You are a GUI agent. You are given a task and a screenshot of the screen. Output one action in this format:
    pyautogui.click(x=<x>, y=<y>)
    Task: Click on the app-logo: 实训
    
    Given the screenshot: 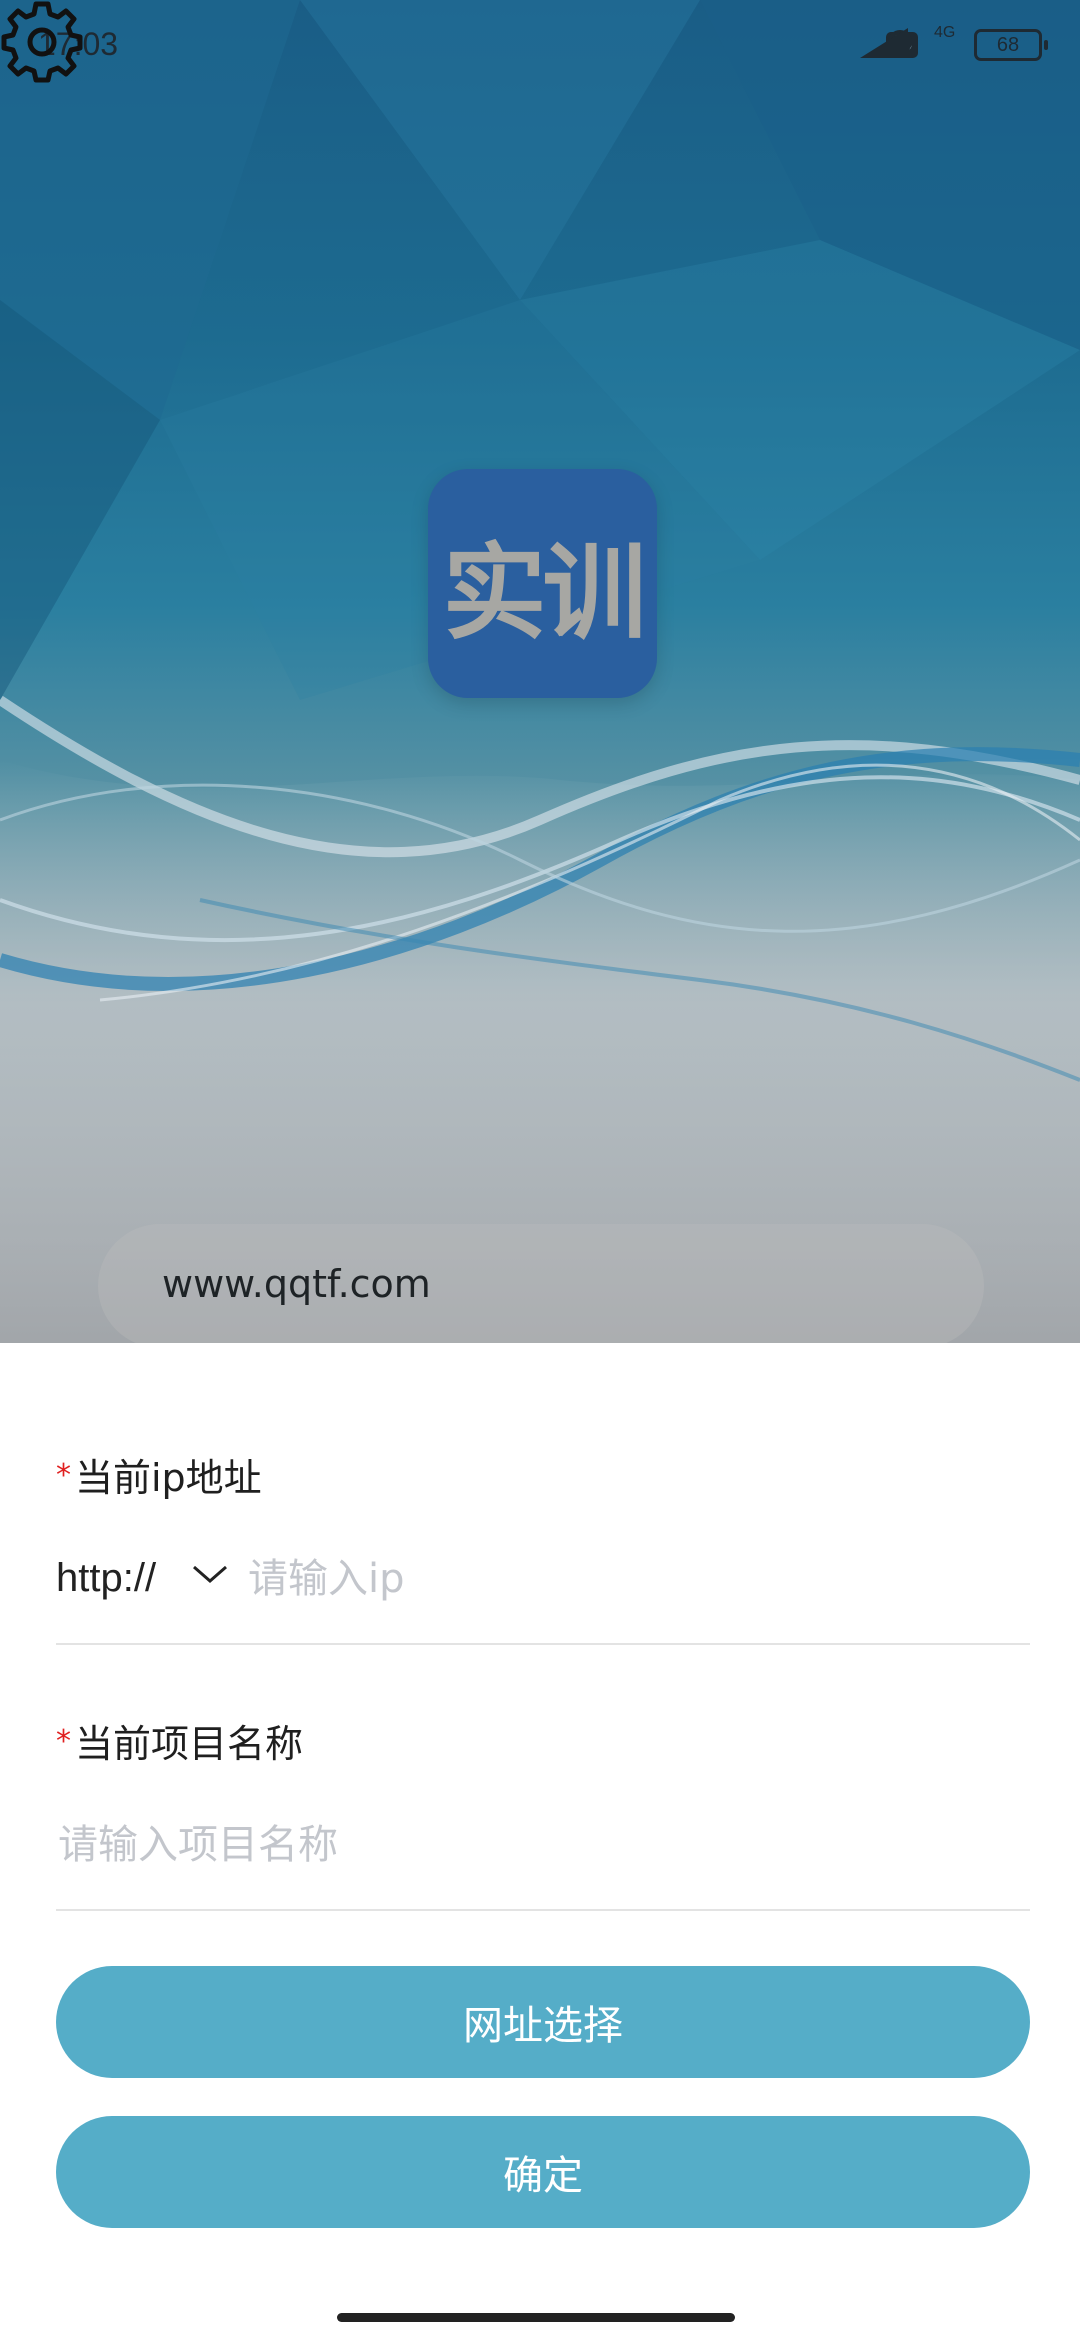 What is the action you would take?
    pyautogui.click(x=542, y=583)
    